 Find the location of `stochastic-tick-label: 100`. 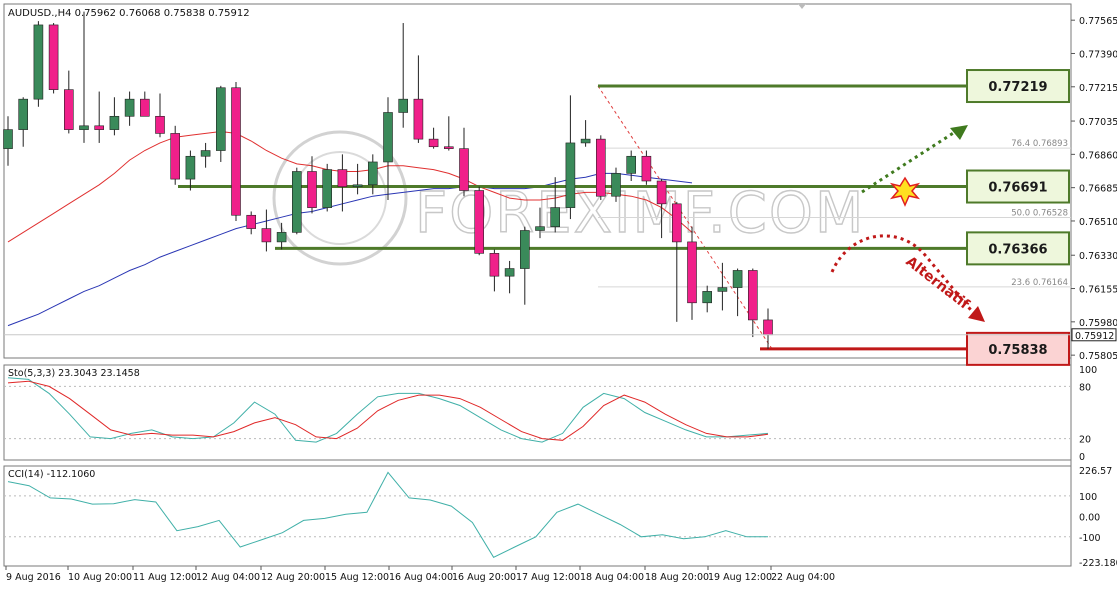

stochastic-tick-label: 100 is located at coordinates (1088, 370).